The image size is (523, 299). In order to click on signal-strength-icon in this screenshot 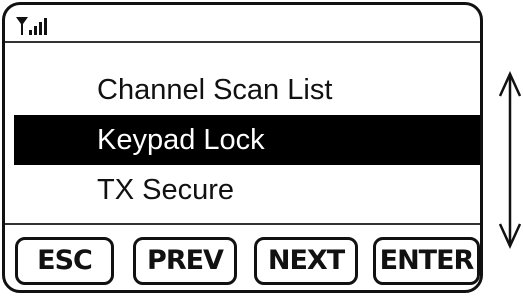, I will do `click(31, 26)`.